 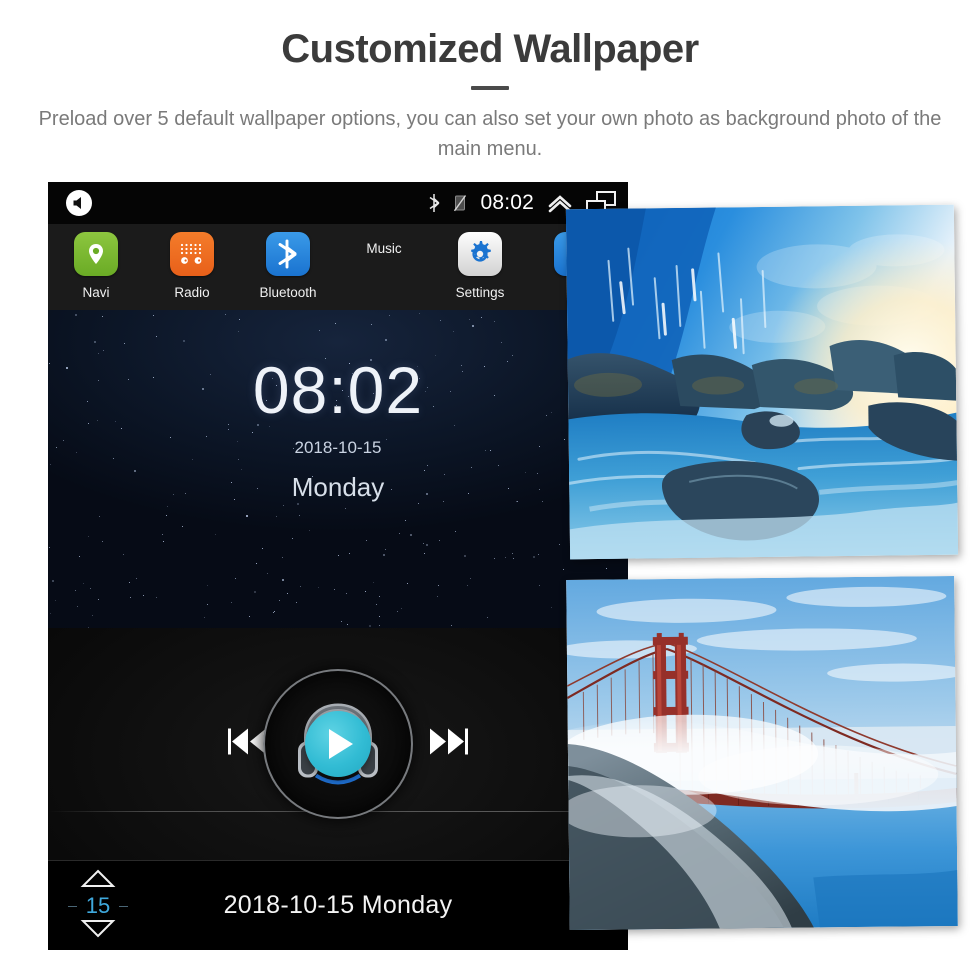 I want to click on home-weekday: Monday, so click(x=338, y=487).